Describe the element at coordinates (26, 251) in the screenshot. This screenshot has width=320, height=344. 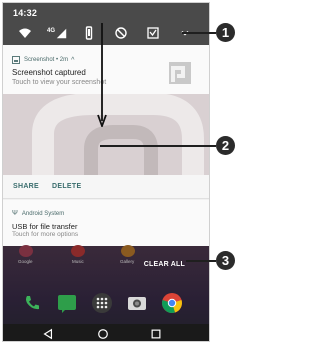
I see `google-app-icon` at that location.